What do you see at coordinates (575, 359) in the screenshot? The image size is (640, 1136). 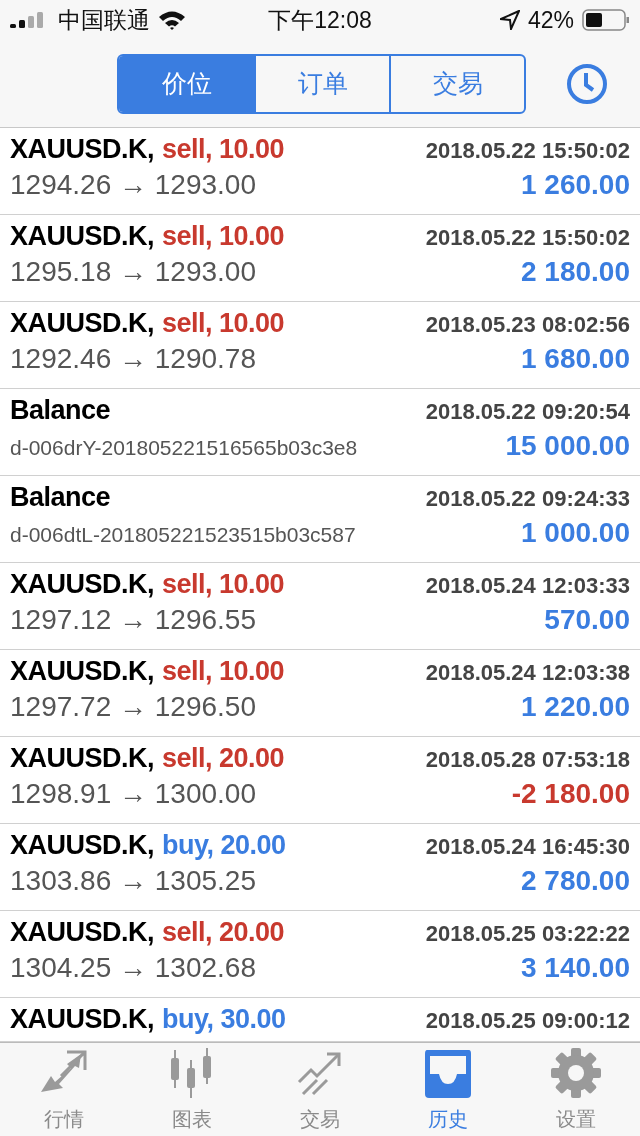 I see `profit-amount: 1 680.00` at bounding box center [575, 359].